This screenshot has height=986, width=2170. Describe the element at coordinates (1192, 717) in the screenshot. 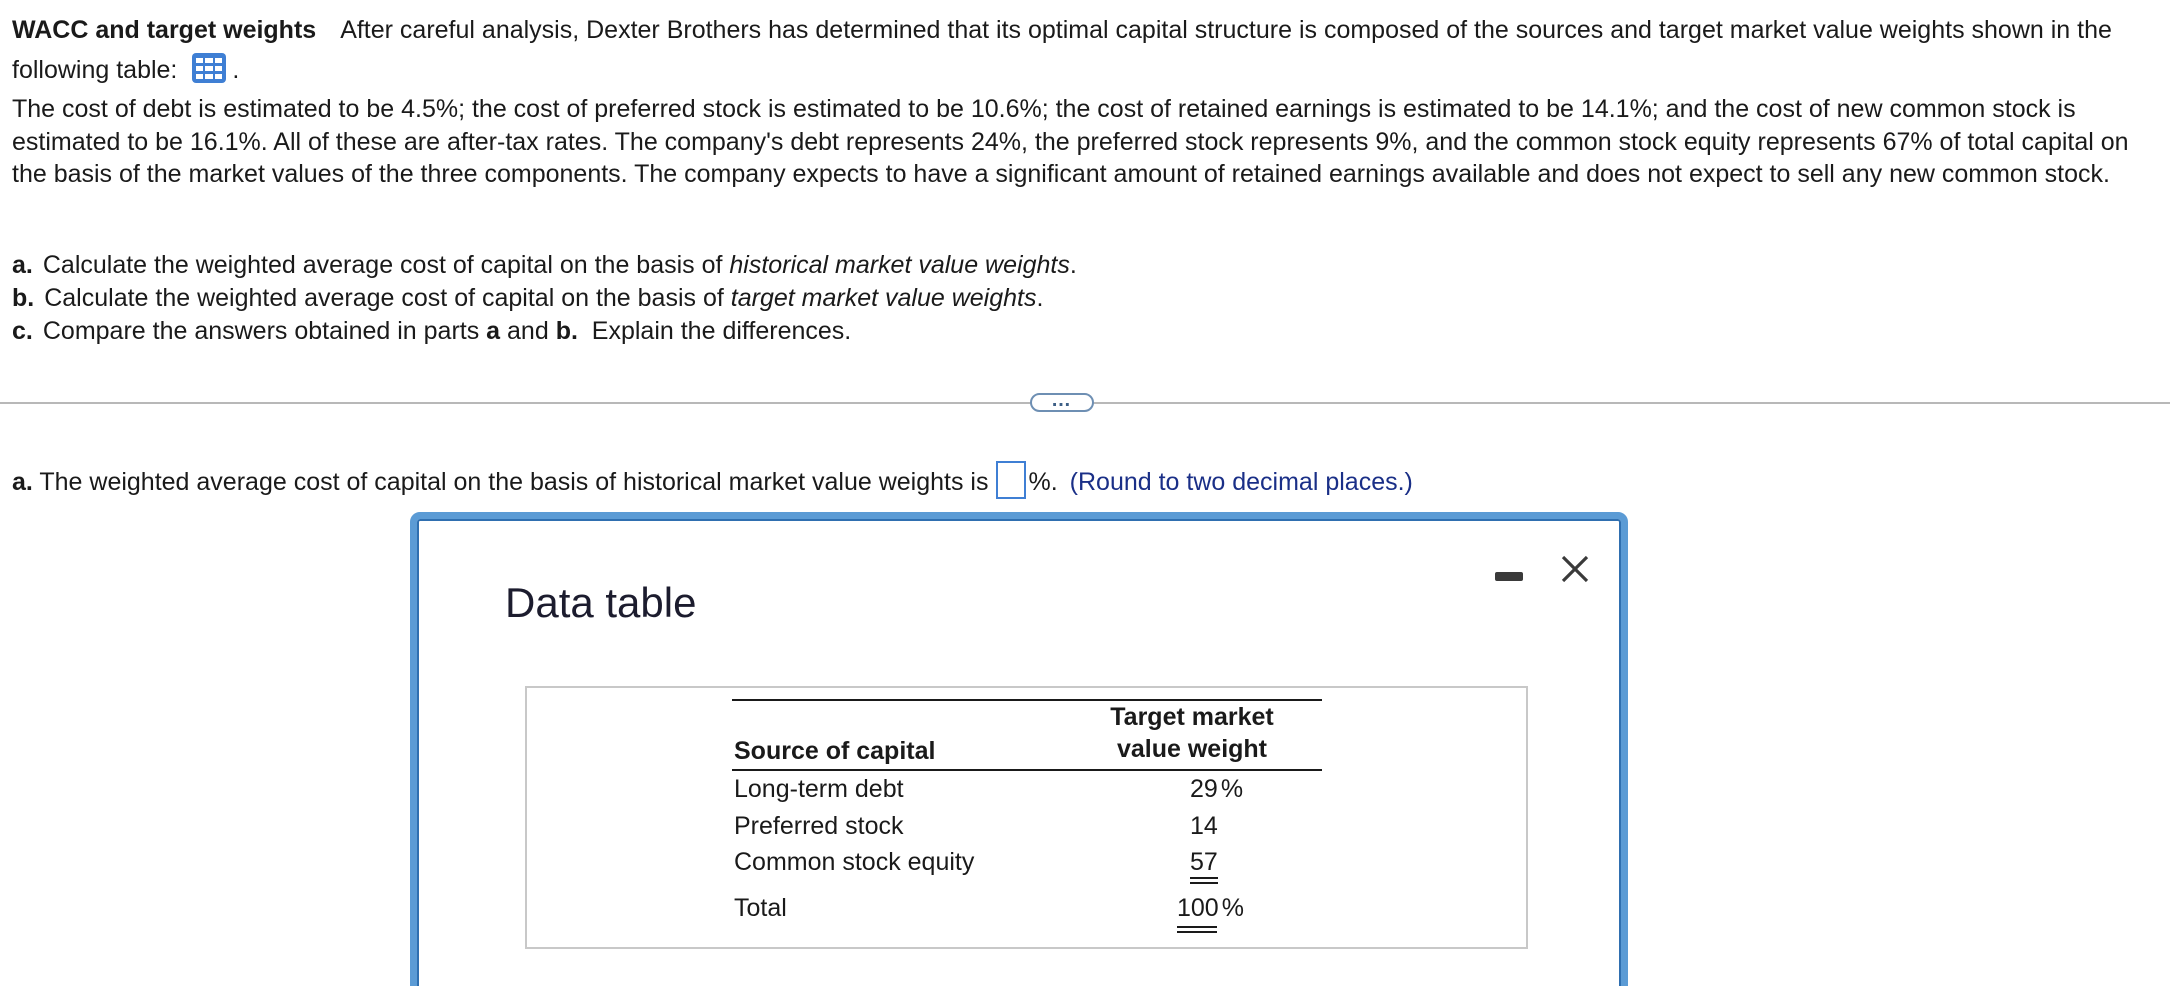

I see `header-weight-line1: Target market` at that location.